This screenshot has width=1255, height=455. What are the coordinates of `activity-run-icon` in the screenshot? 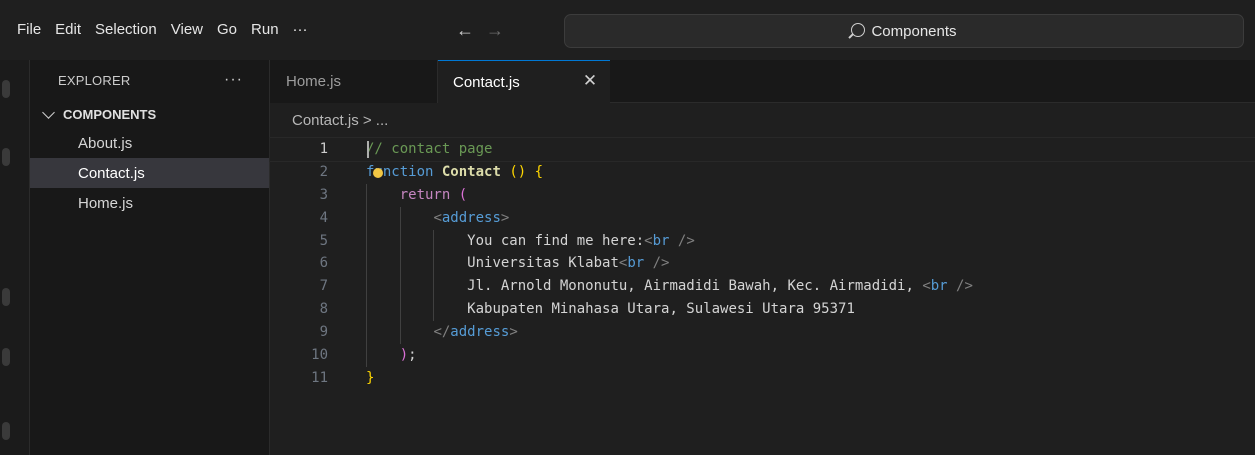 It's located at (6, 297).